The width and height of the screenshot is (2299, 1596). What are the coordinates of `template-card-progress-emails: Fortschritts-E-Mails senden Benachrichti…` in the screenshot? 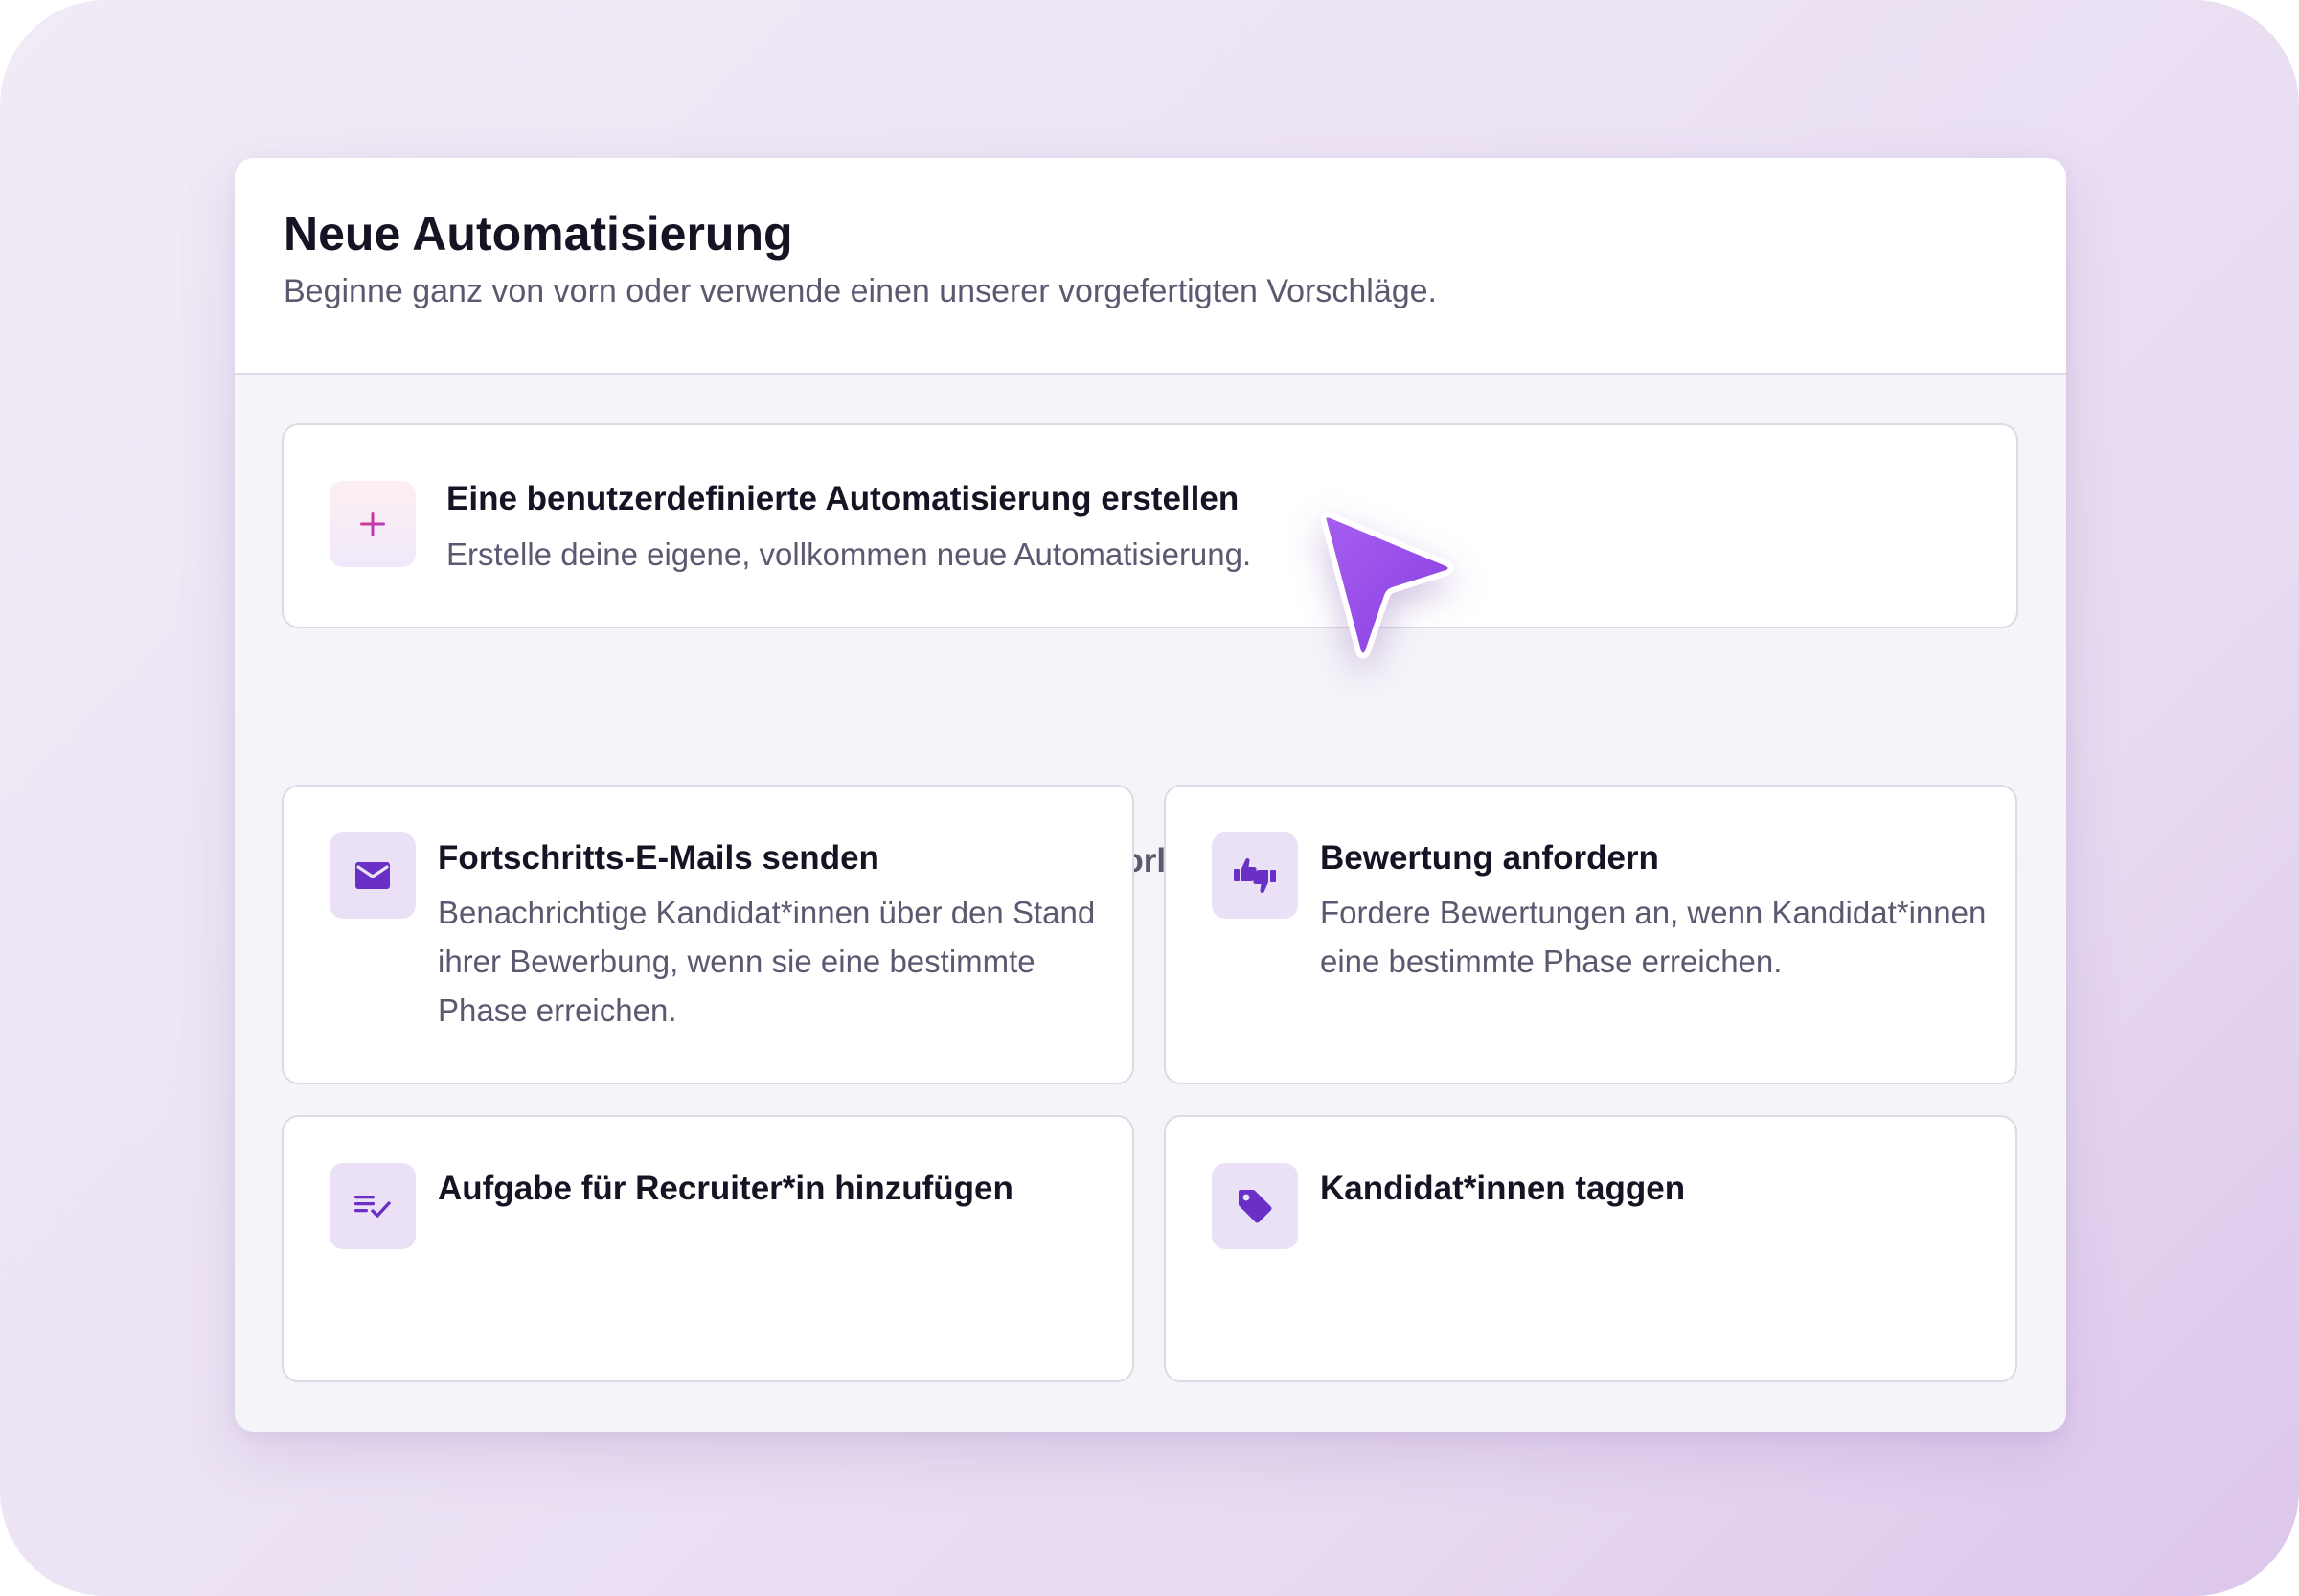 It's located at (708, 934).